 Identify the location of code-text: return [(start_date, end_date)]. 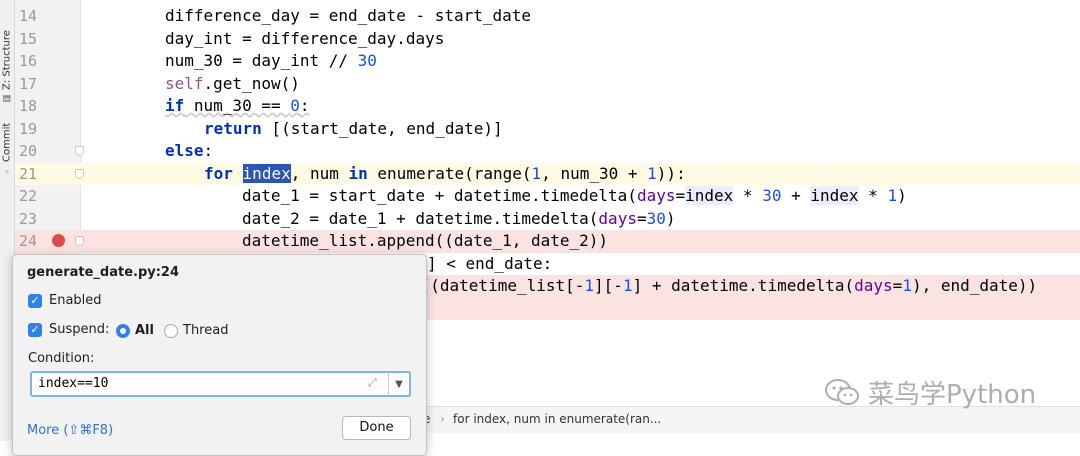
(353, 129).